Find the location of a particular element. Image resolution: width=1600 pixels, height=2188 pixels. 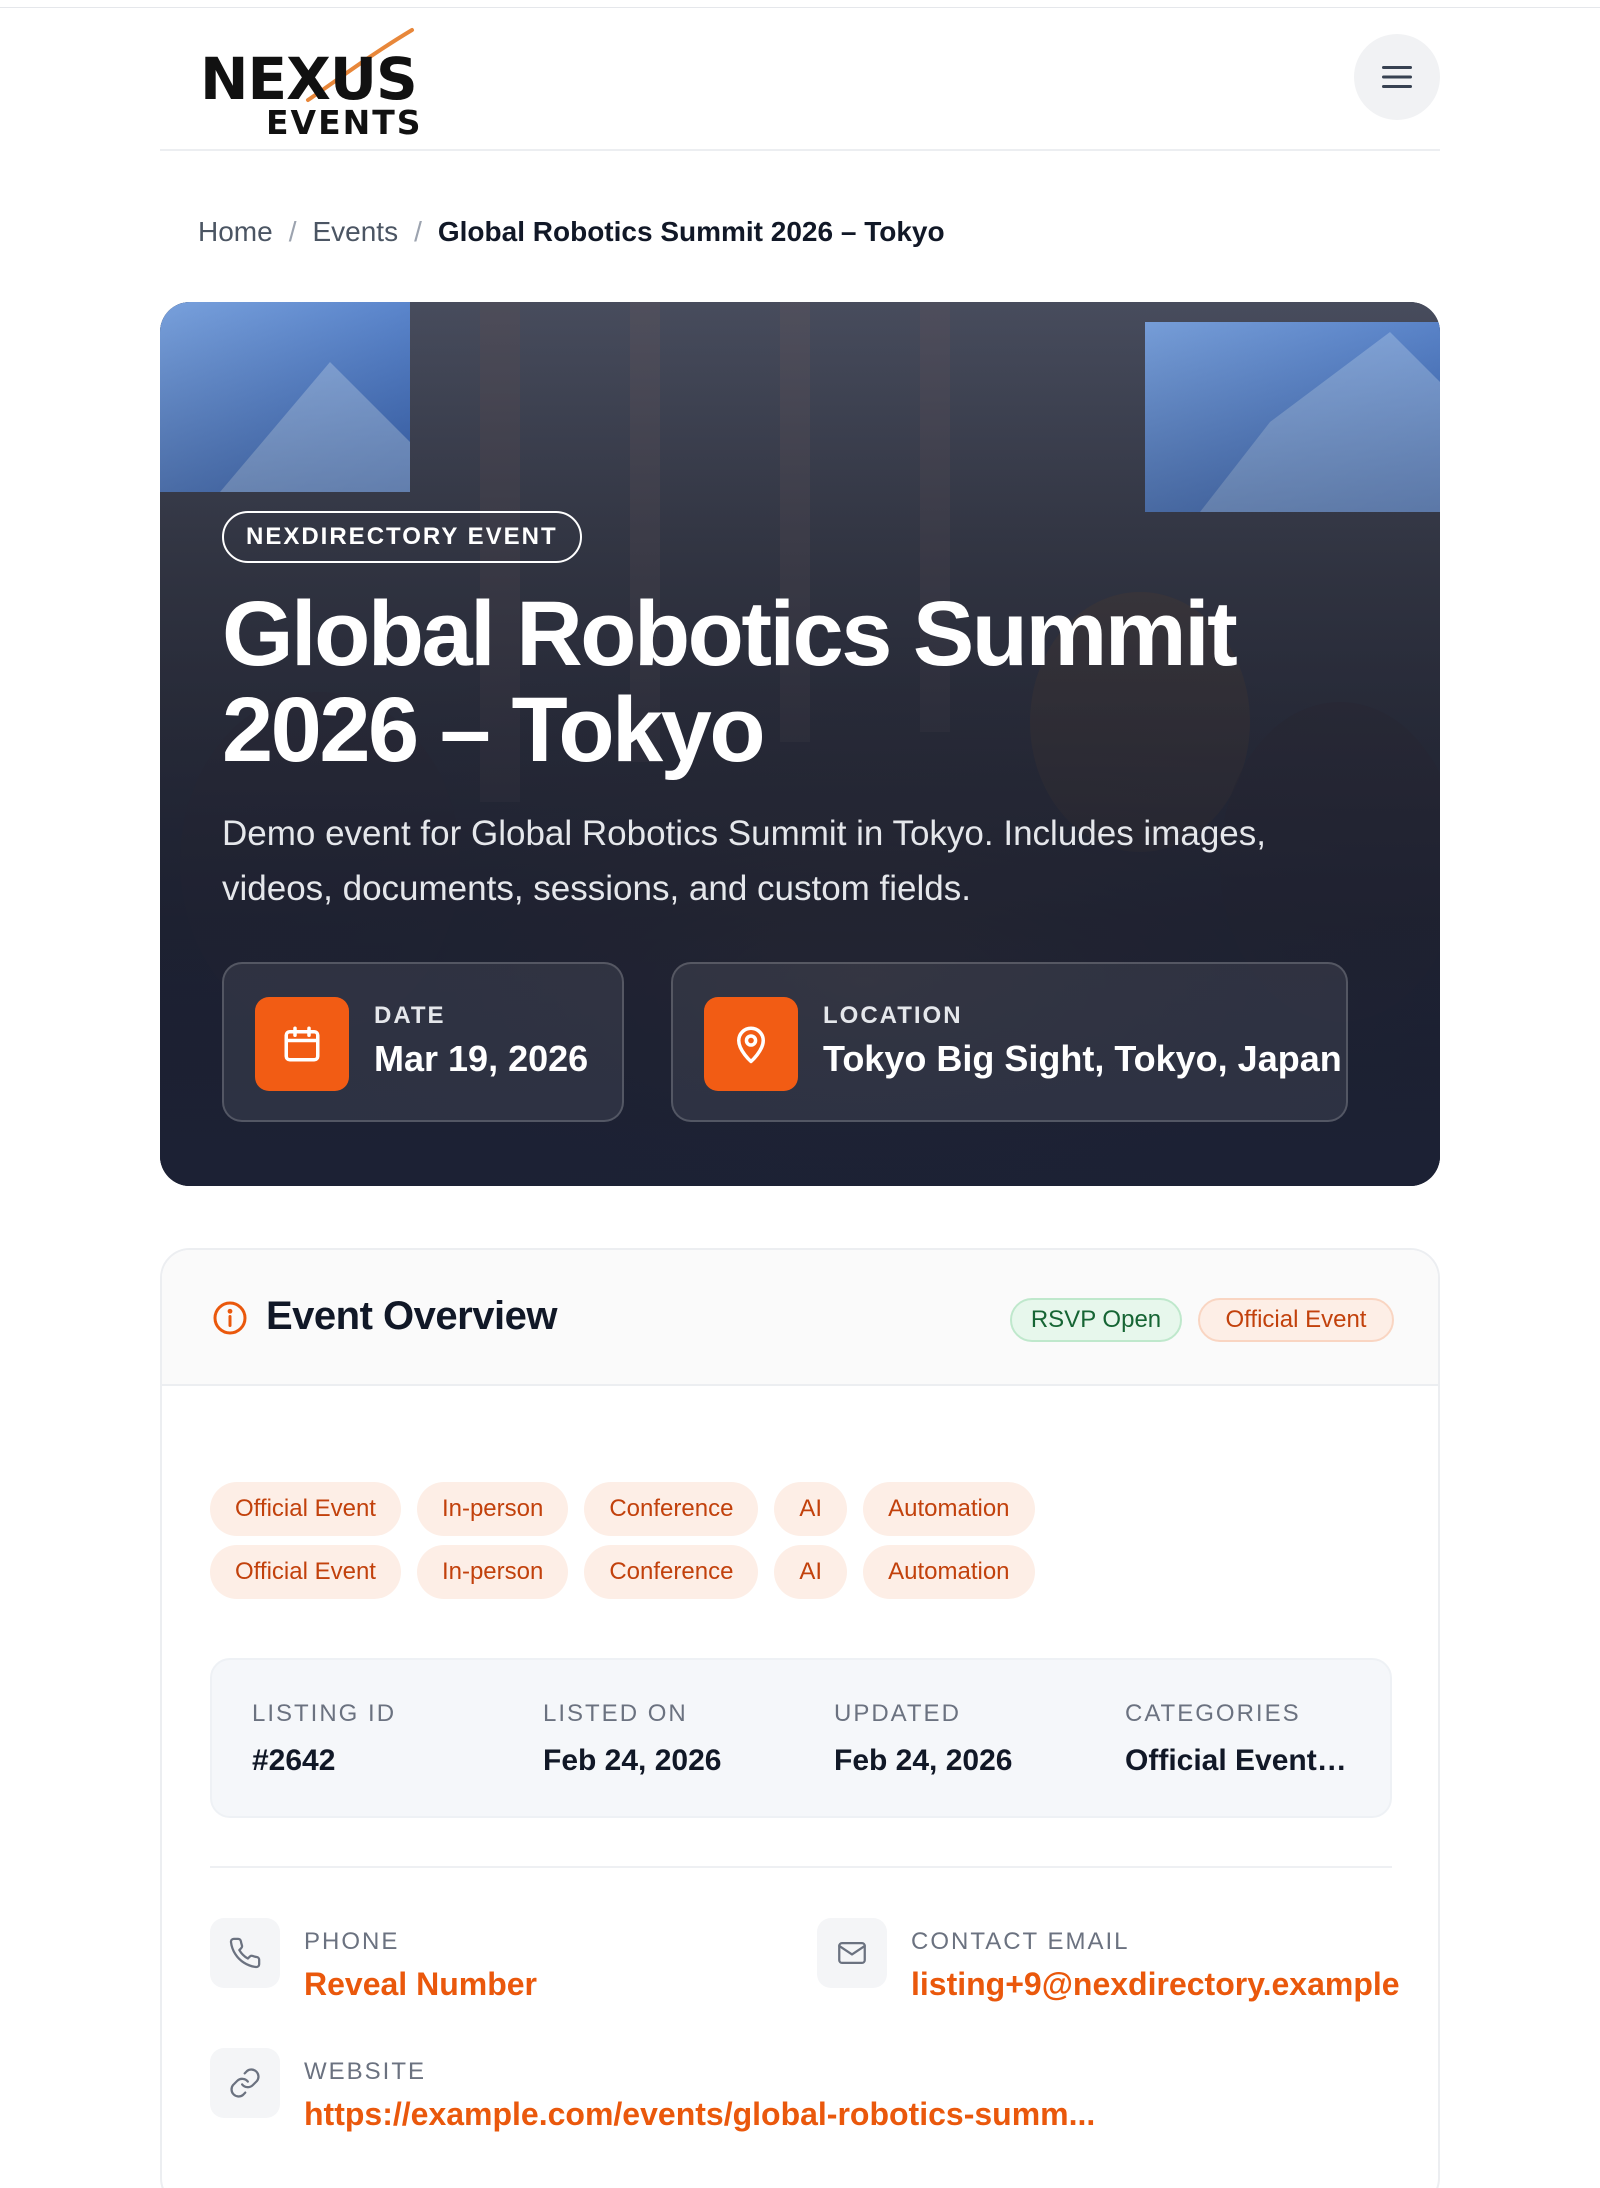

map-pin-icon is located at coordinates (751, 1044).